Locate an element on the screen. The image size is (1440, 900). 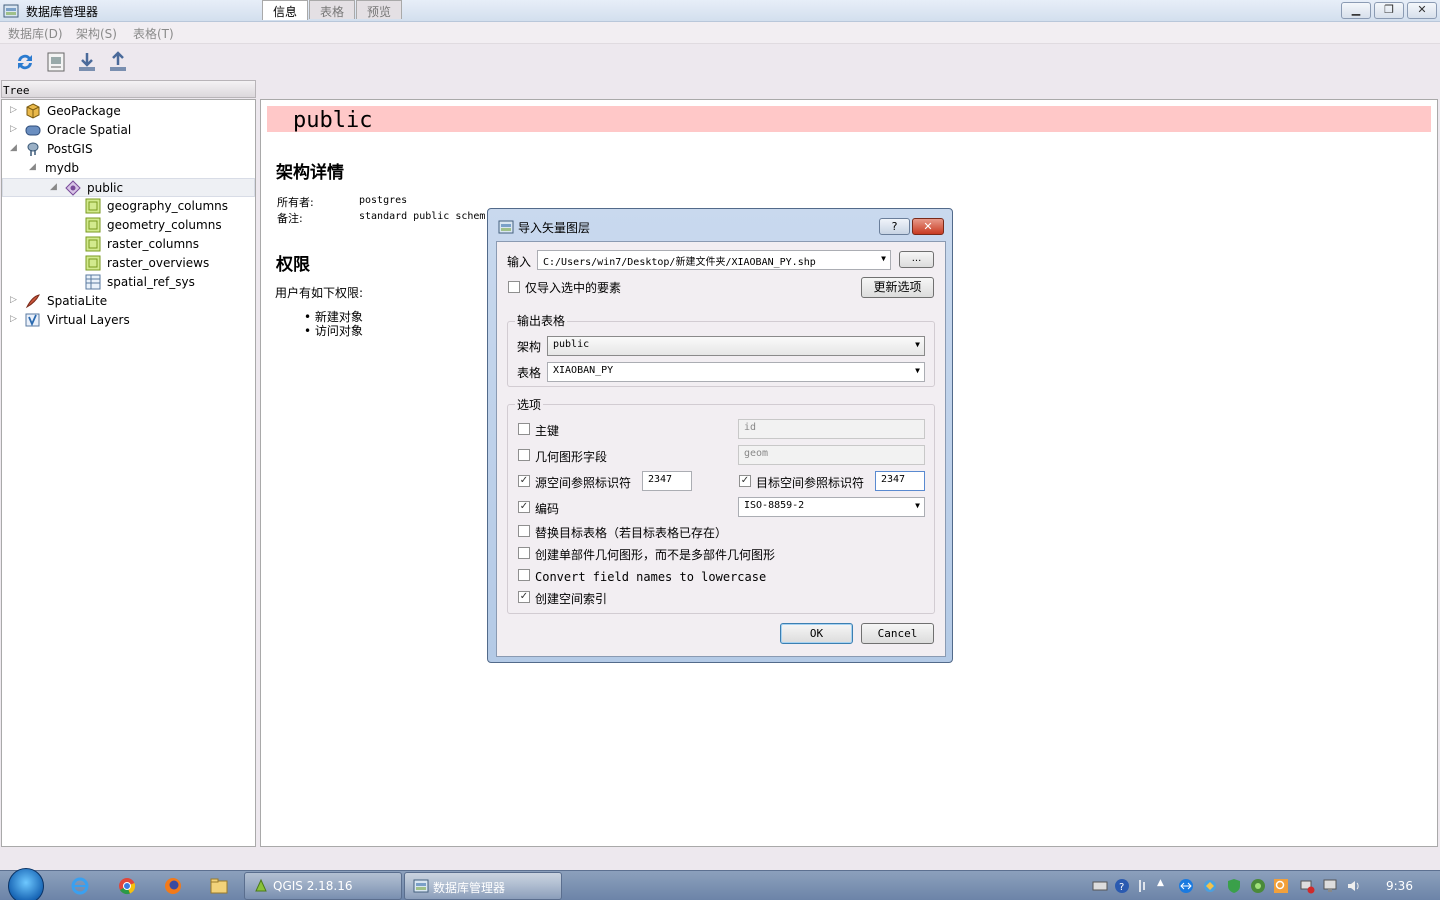
export-layer-icon is located at coordinates (118, 62).